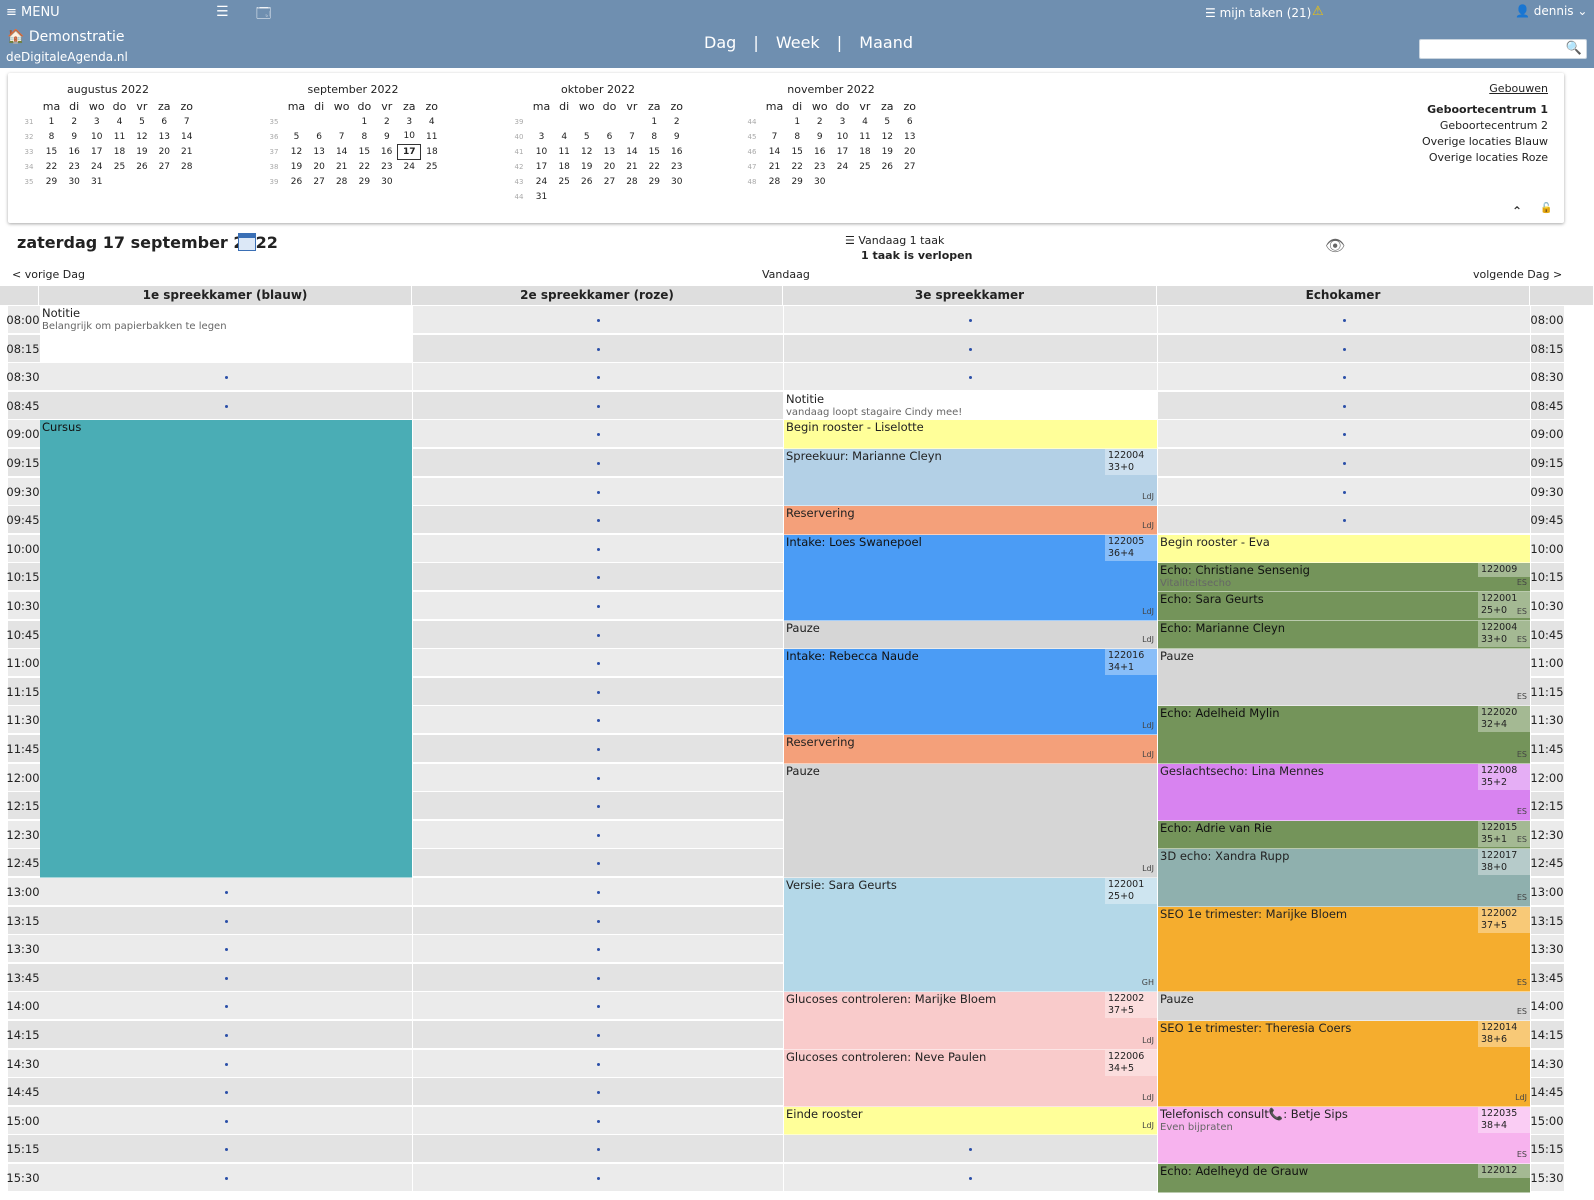  Describe the element at coordinates (970, 520) in the screenshot. I see `appointment: Reservering LdJ` at that location.